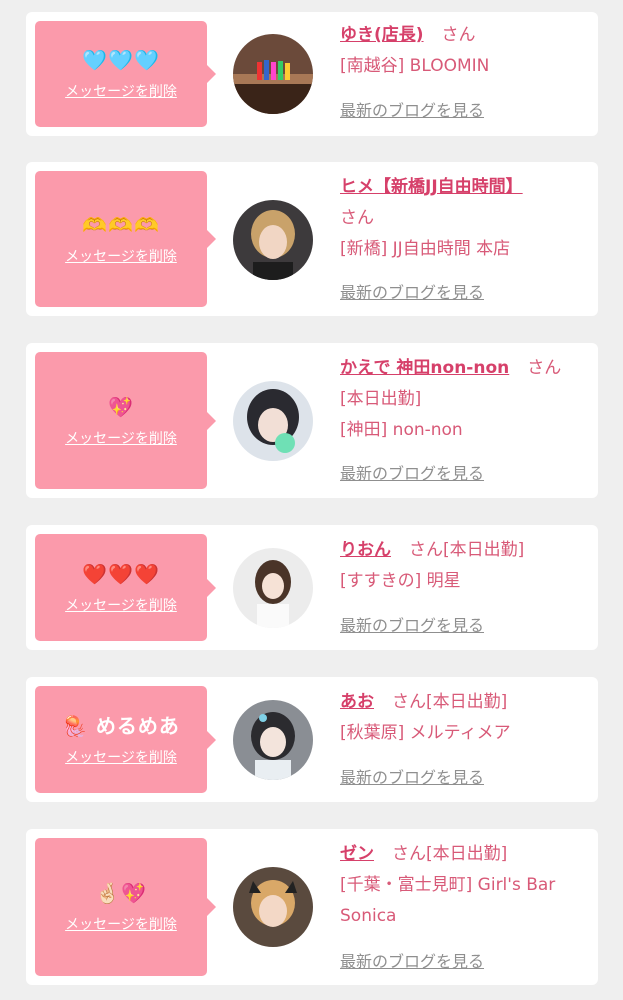  What do you see at coordinates (121, 893) in the screenshot?
I see `message-text: 🤞🏻💖` at bounding box center [121, 893].